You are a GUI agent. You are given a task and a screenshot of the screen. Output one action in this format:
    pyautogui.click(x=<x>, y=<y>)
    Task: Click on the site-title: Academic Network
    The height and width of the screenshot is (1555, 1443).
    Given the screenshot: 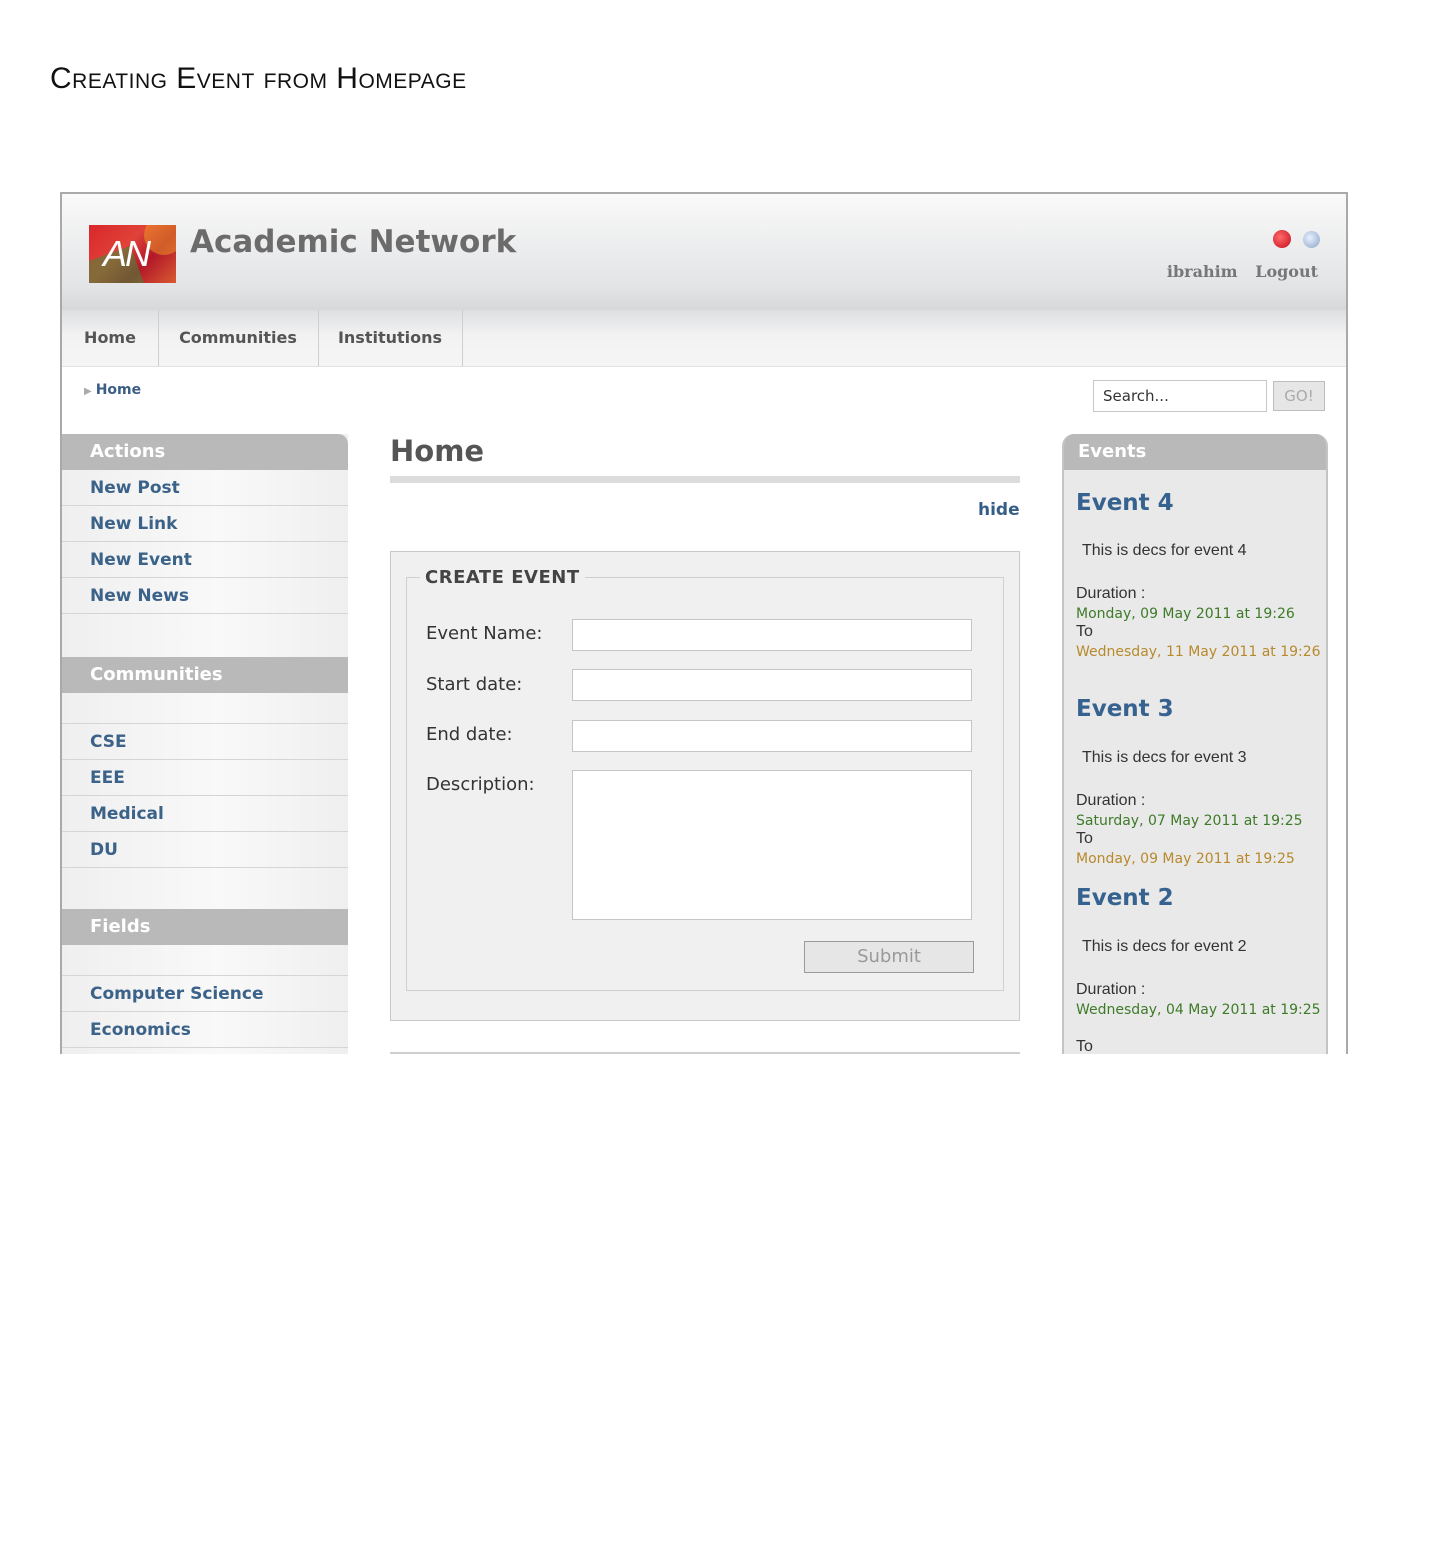 What is the action you would take?
    pyautogui.click(x=353, y=242)
    